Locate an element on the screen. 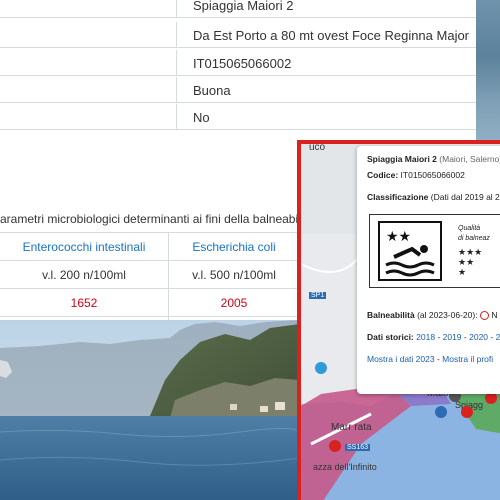 This screenshot has width=500, height=500. popup-historic-label: Dati storici: is located at coordinates (390, 337).